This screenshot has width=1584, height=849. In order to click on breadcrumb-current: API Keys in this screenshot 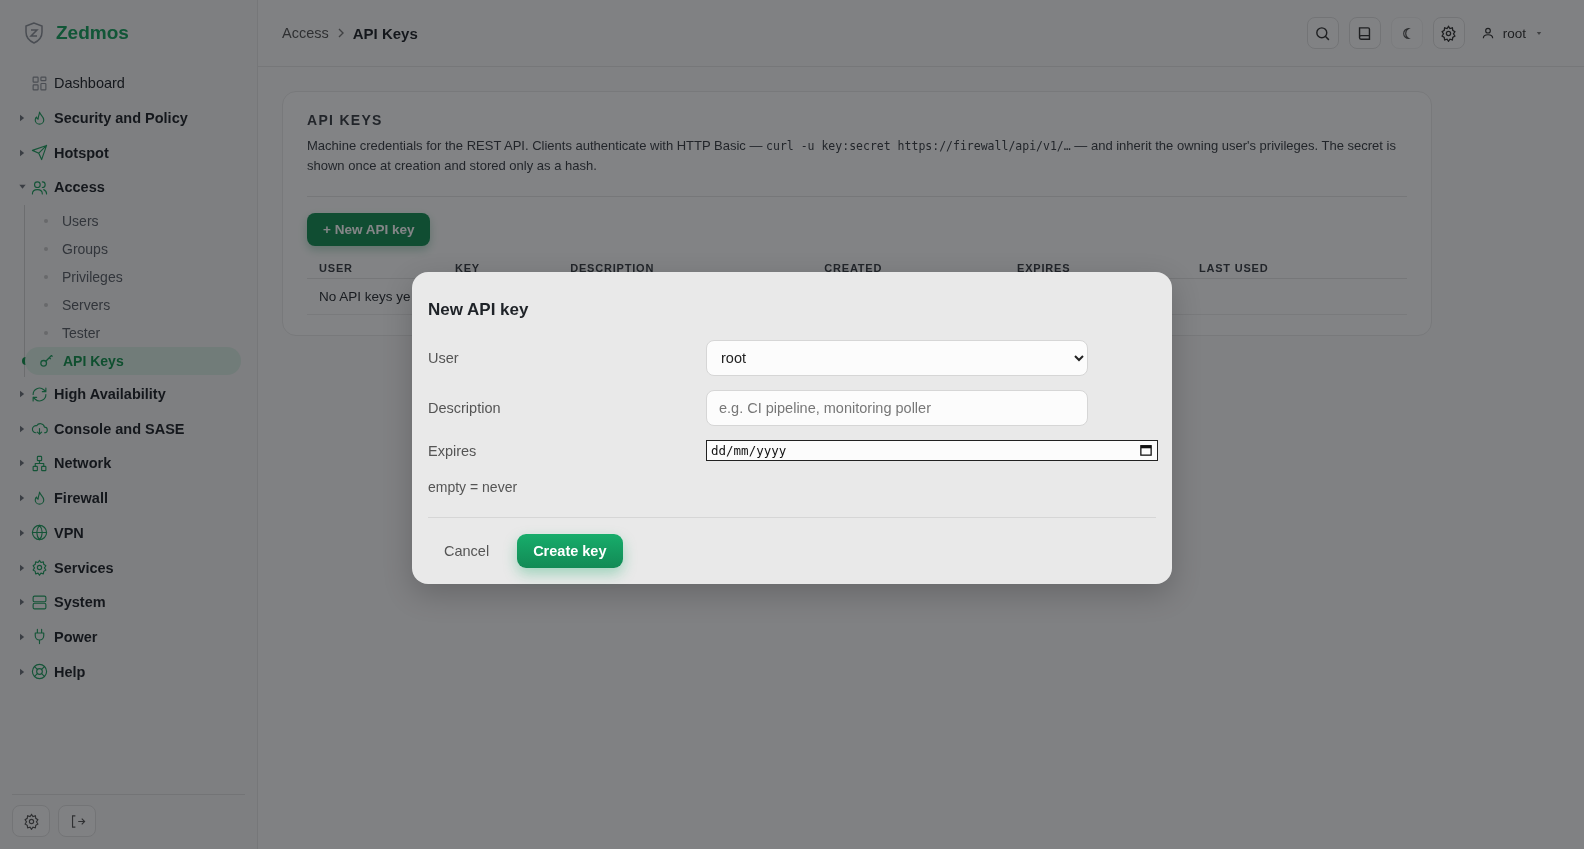, I will do `click(385, 33)`.